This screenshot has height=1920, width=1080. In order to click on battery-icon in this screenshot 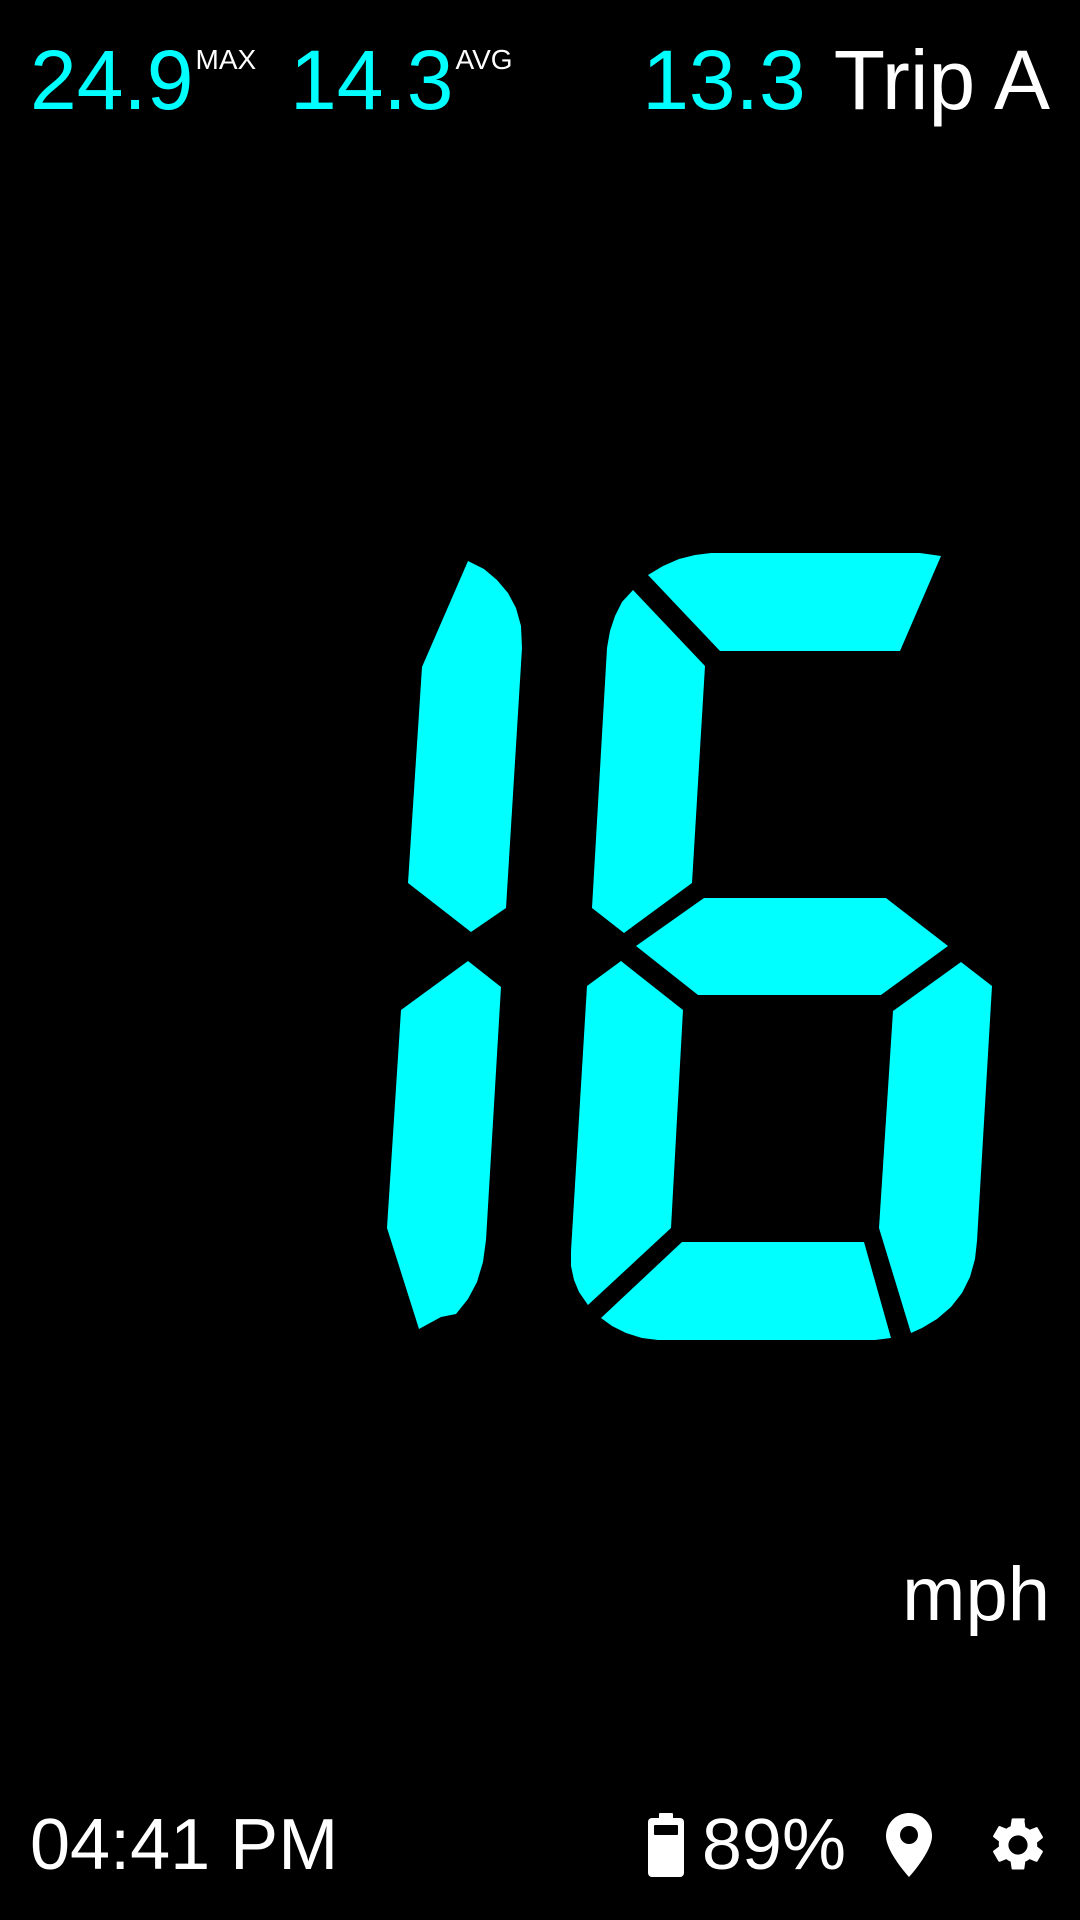, I will do `click(665, 1845)`.